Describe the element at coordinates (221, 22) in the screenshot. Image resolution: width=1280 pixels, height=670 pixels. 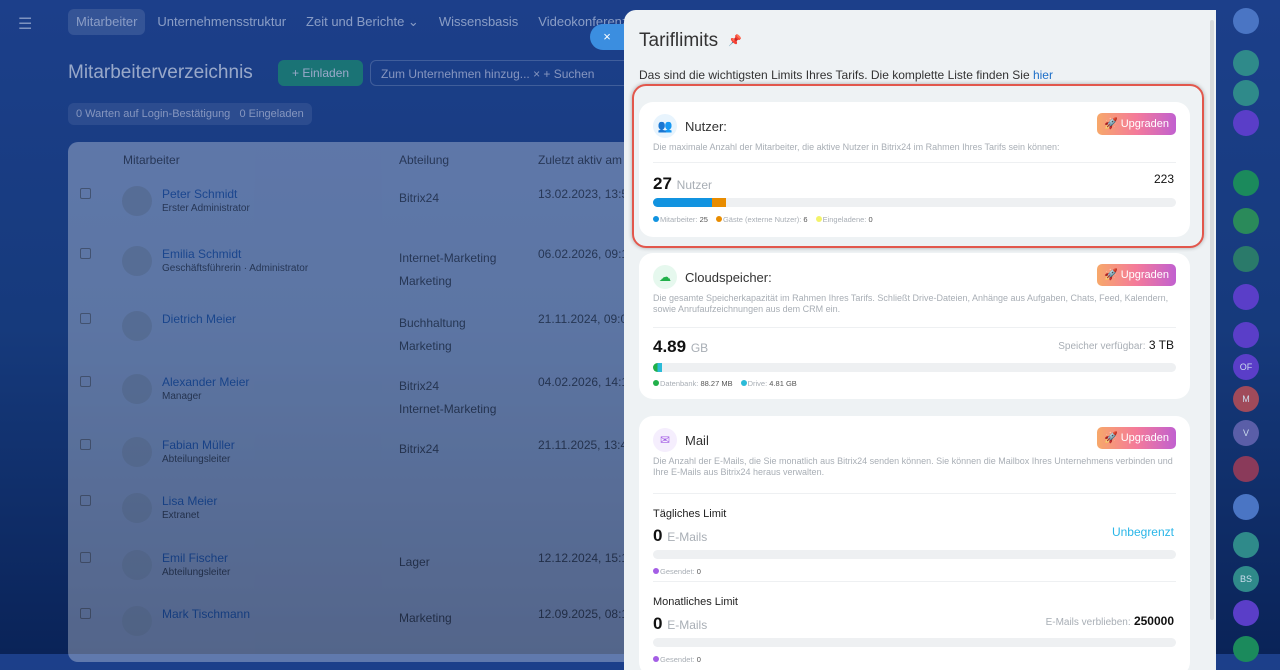
I see `tab-struktur: Unternehmensstruktur` at that location.